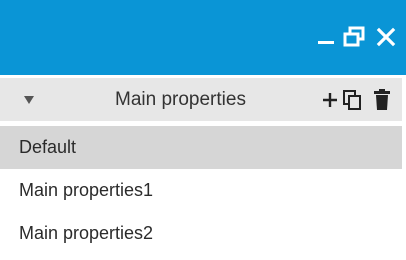 The height and width of the screenshot is (260, 406). I want to click on minimize-button, so click(326, 37).